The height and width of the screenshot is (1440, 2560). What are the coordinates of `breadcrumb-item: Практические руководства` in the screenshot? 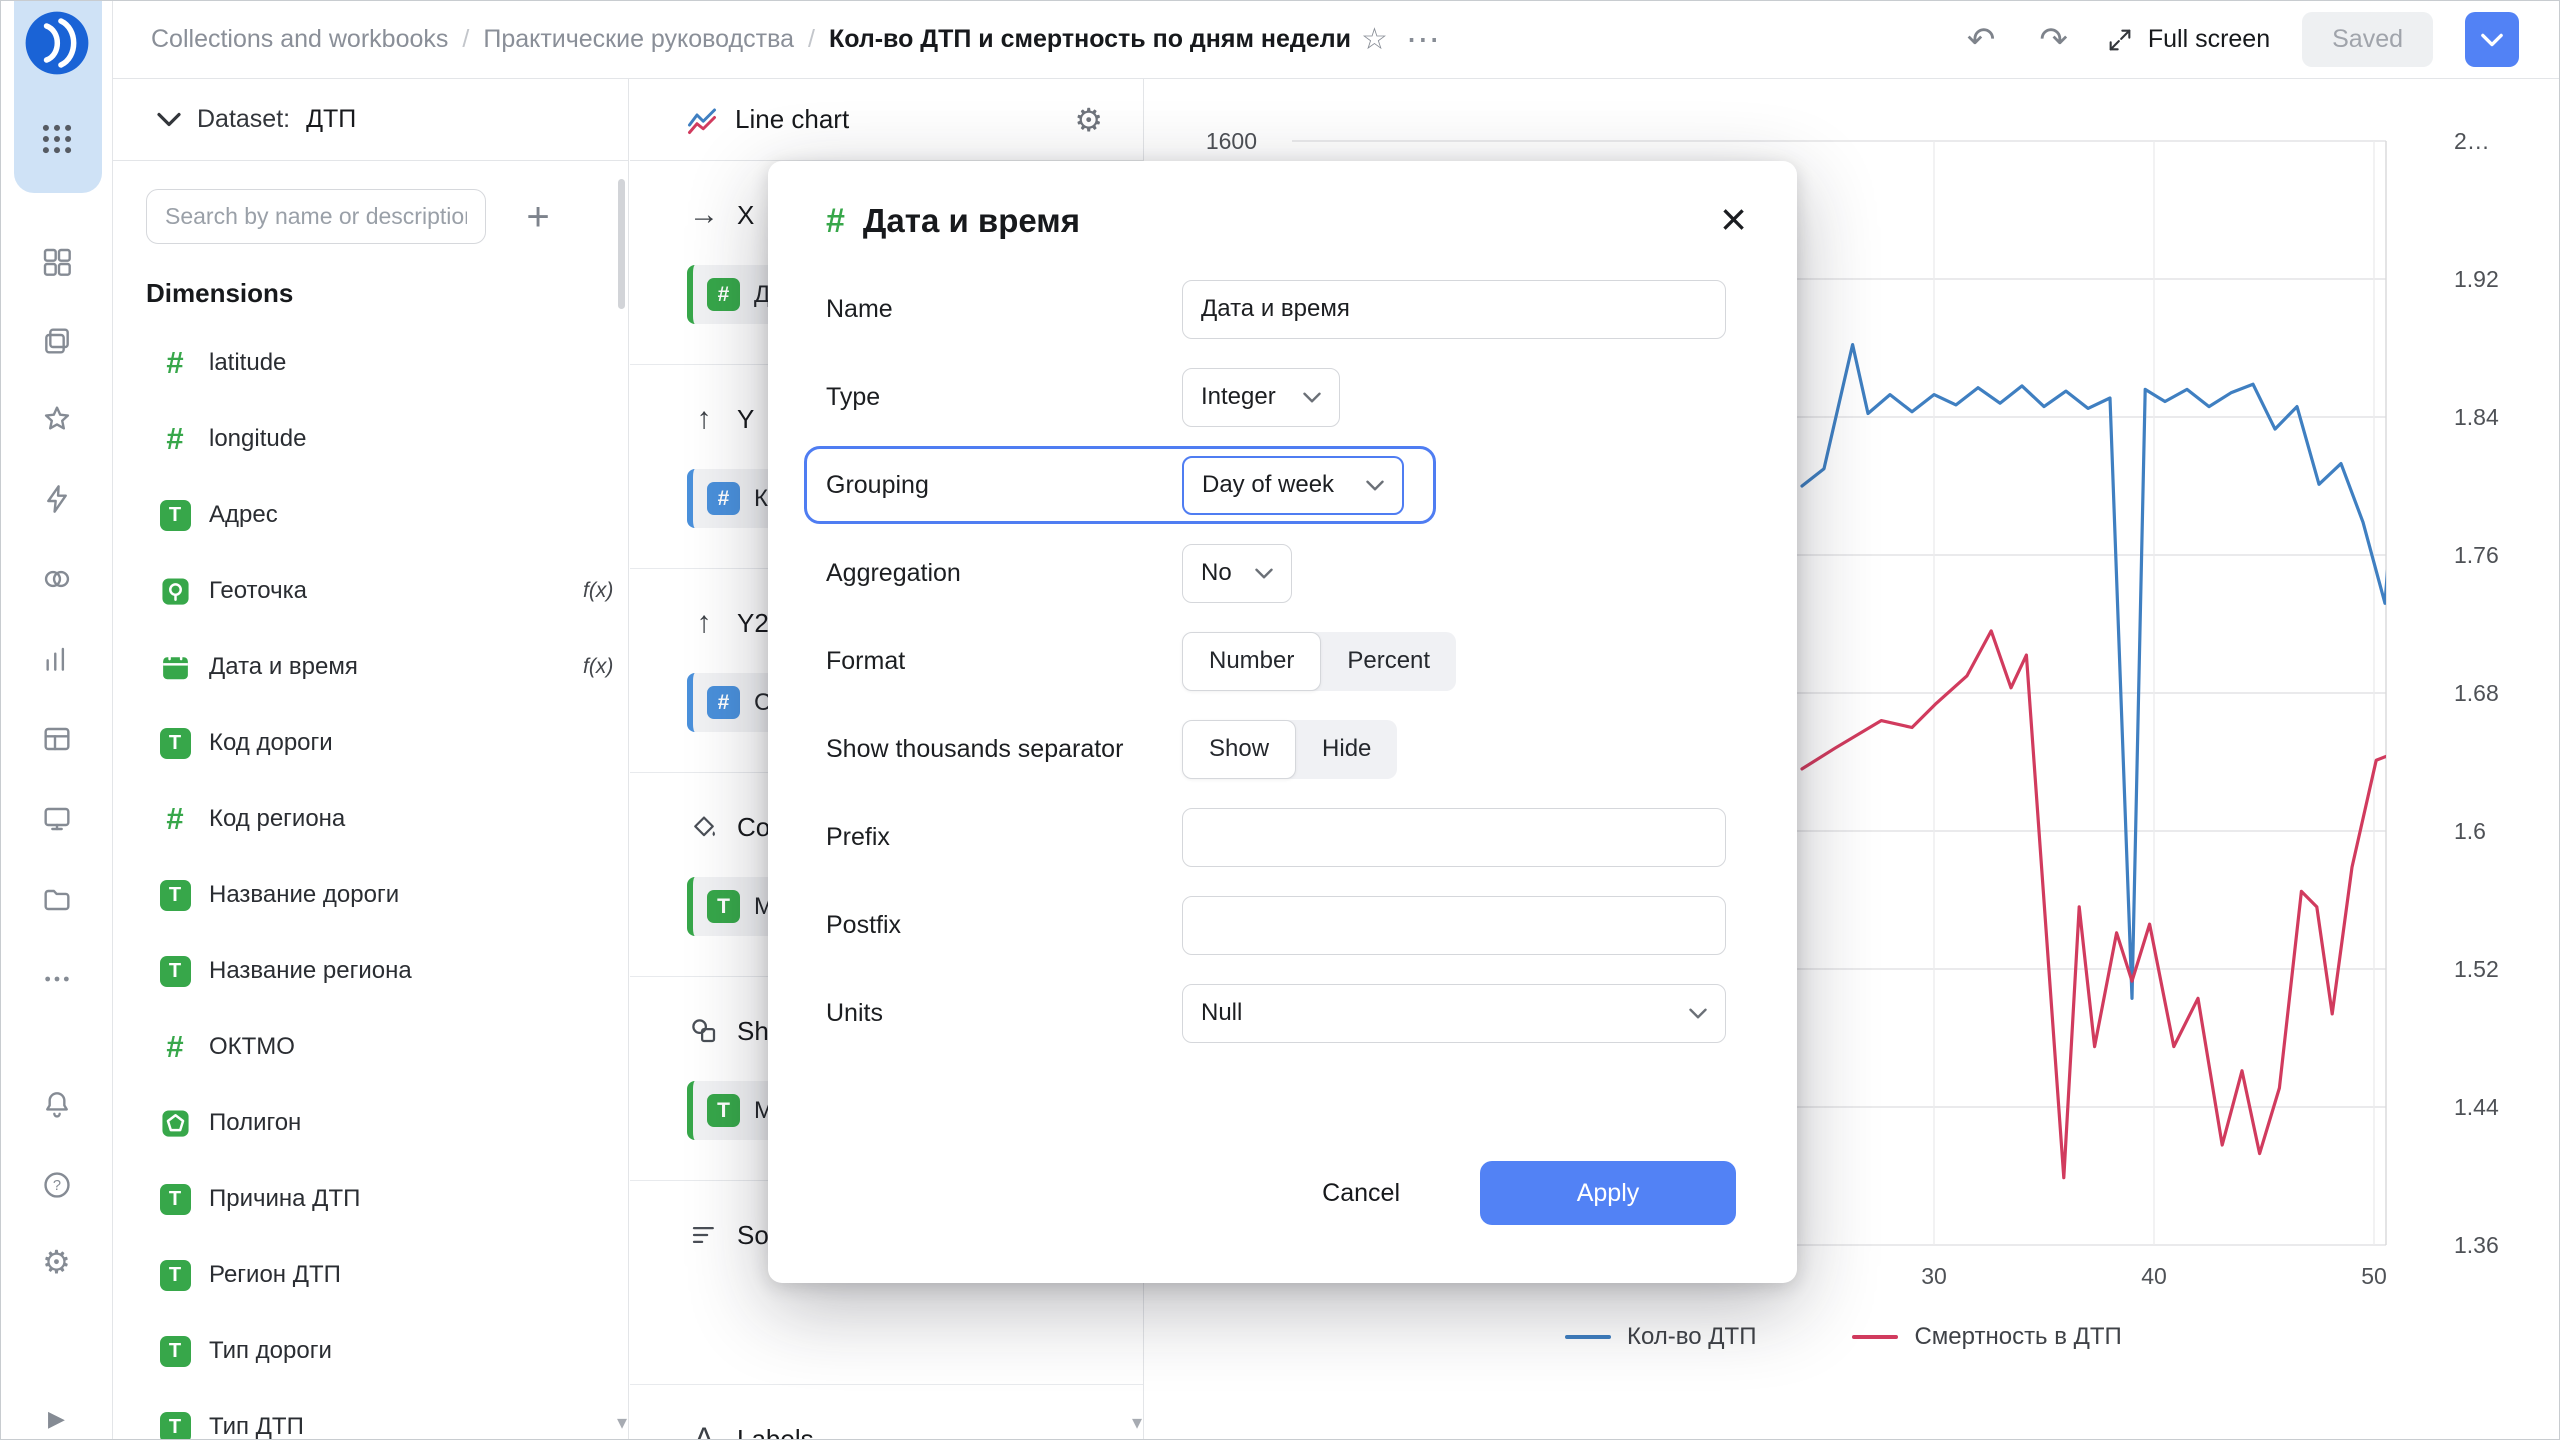 It's located at (638, 39).